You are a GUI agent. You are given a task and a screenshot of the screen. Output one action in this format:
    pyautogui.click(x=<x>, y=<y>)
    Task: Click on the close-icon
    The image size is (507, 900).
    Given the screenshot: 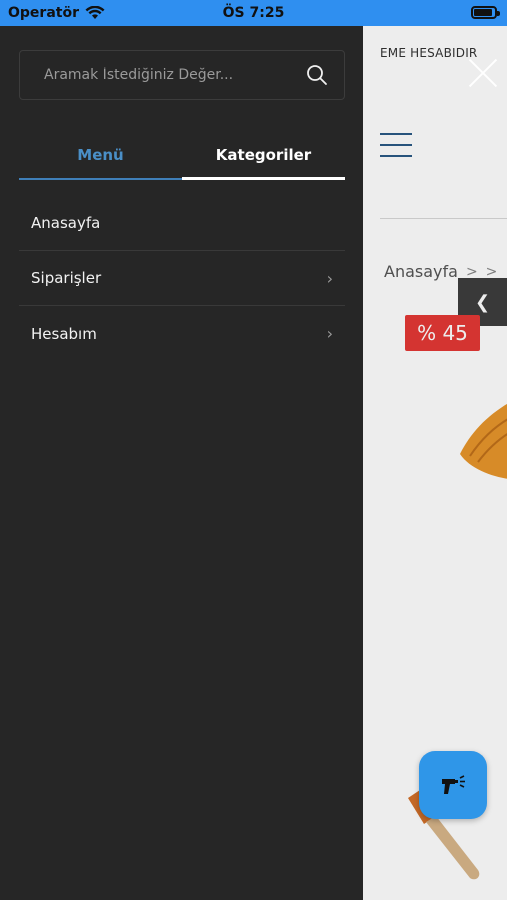 What is the action you would take?
    pyautogui.click(x=483, y=73)
    